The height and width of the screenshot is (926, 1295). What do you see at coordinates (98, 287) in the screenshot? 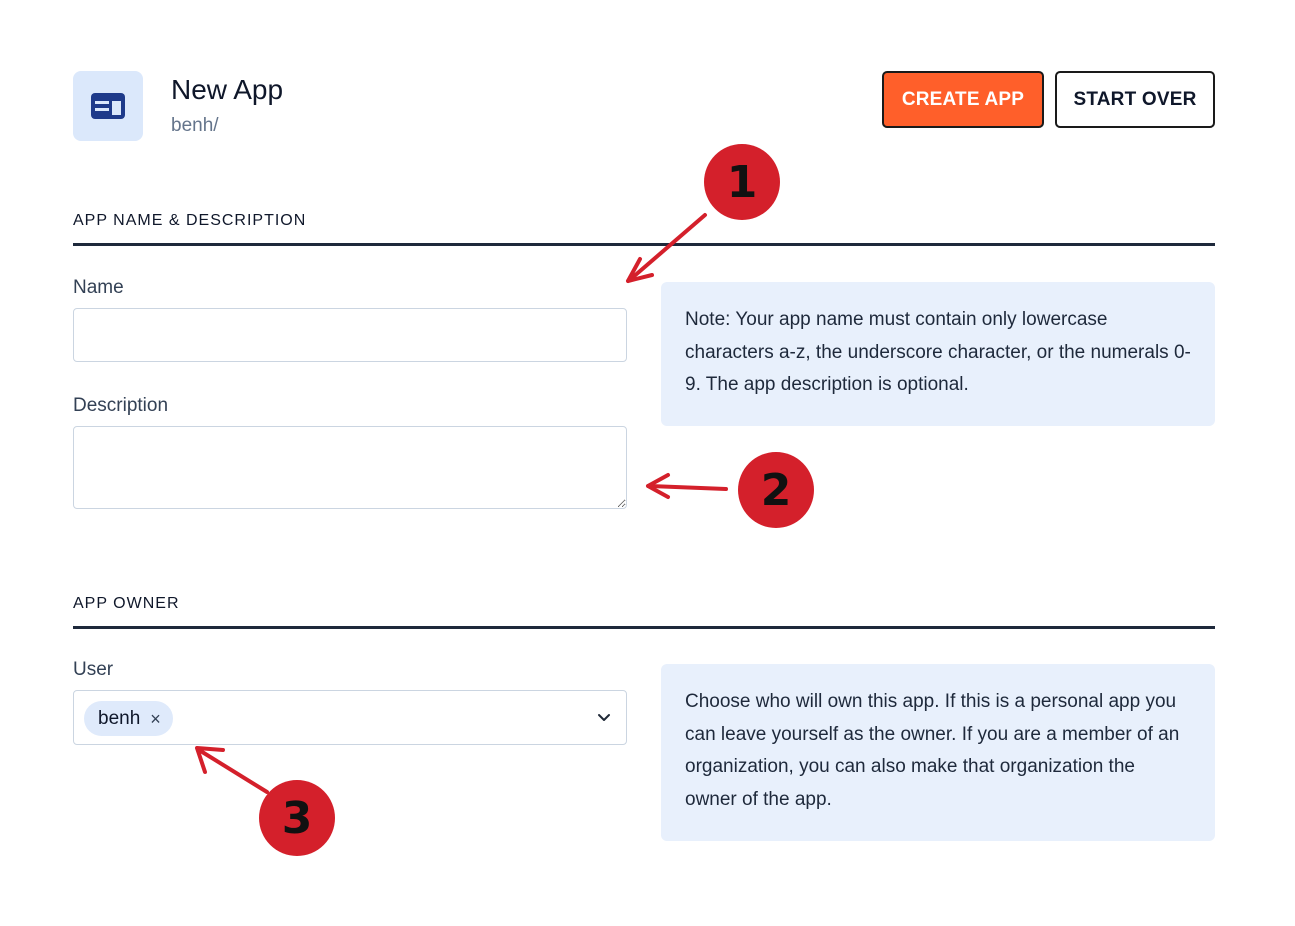
I see `name-label: Name` at bounding box center [98, 287].